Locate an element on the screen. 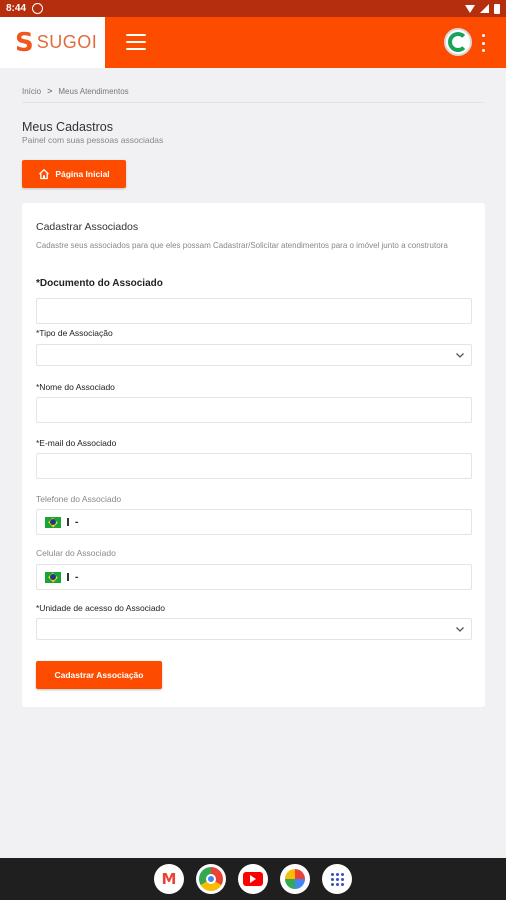 This screenshot has height=900, width=506. page-subtitle: Painel com suas pessoas associadas is located at coordinates (93, 140).